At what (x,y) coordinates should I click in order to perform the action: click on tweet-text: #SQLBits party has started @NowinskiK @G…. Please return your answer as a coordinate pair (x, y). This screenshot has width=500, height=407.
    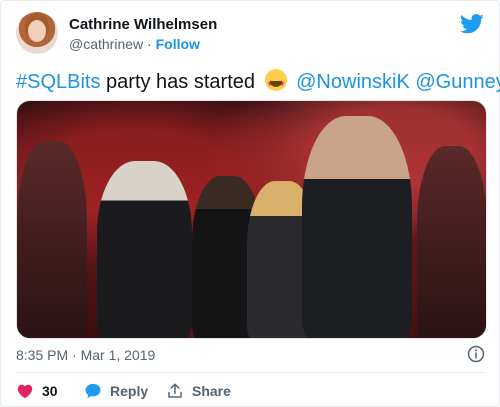
    Looking at the image, I should click on (258, 82).